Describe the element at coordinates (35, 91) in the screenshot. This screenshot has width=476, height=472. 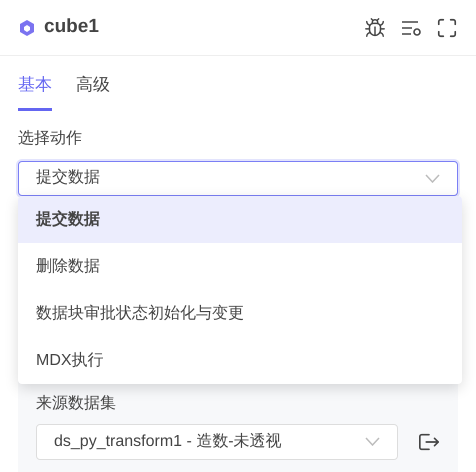
I see `tab: 基本` at that location.